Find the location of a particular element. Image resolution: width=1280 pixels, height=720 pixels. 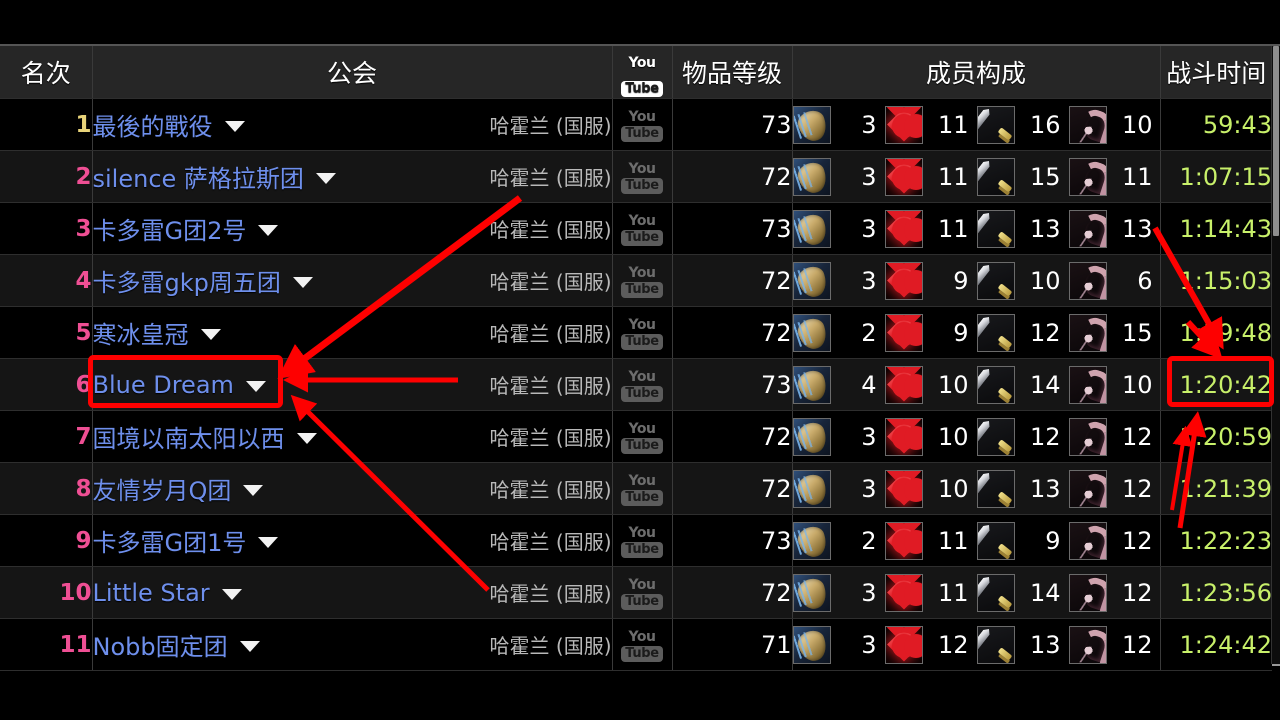

guild-name-link: 卡多雷gkp周五团 is located at coordinates (187, 280).